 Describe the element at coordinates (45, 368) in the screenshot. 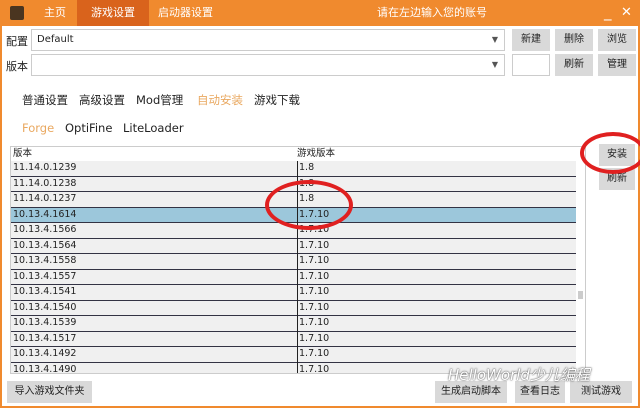

I see `forge-version-cell: 10.13.4.1490` at that location.